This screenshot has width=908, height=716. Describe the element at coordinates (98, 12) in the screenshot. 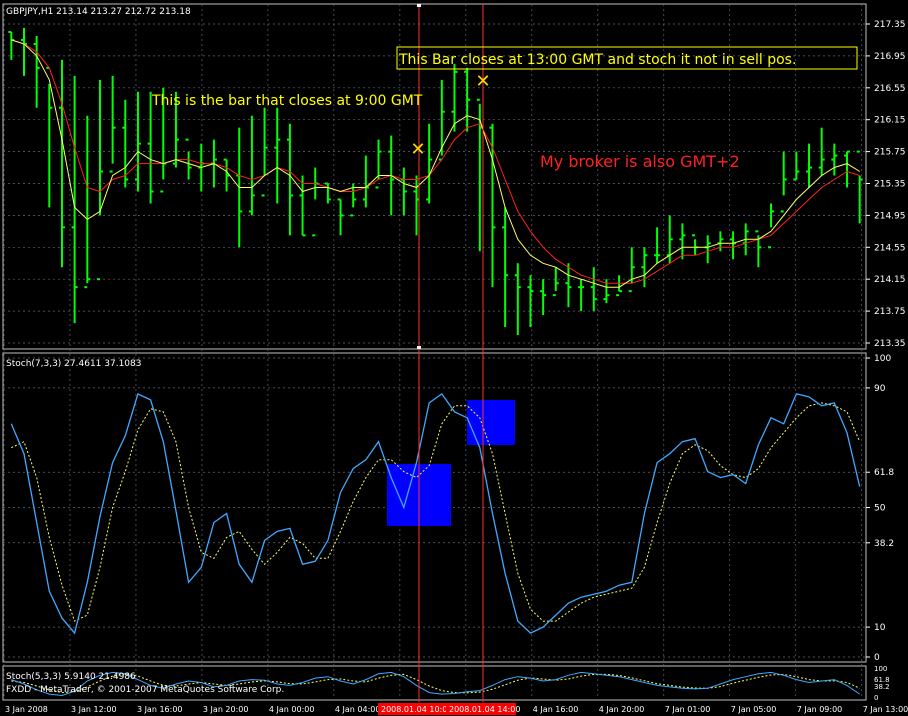

I see `price-pane-header: GBPJPY,H1 213.14 213.27 212.72 213.18` at that location.